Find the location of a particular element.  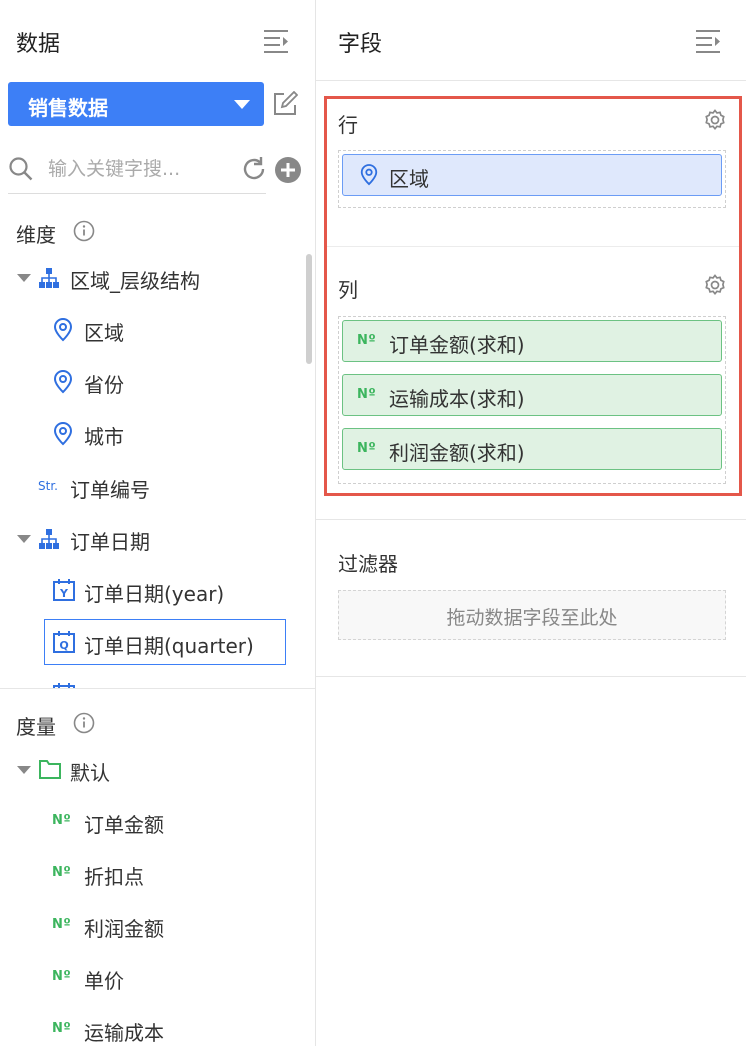

string-icon: Str. is located at coordinates (48, 486).